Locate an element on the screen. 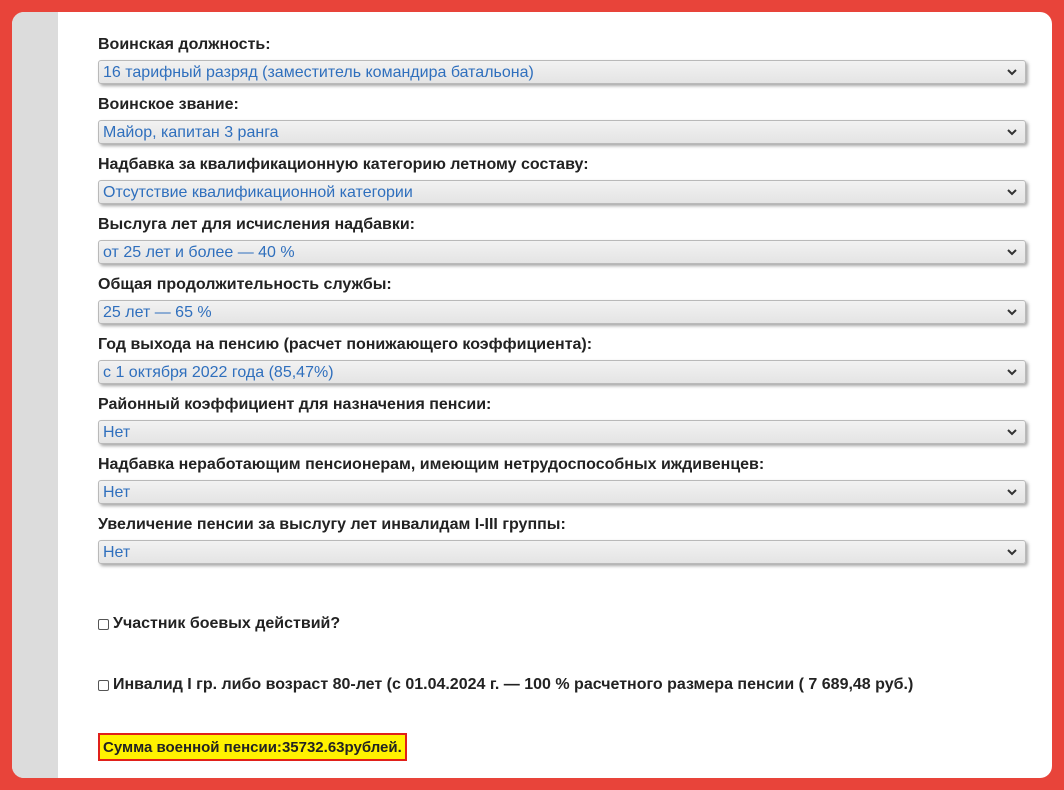  disability-increase-select-value: Нет is located at coordinates (117, 552).